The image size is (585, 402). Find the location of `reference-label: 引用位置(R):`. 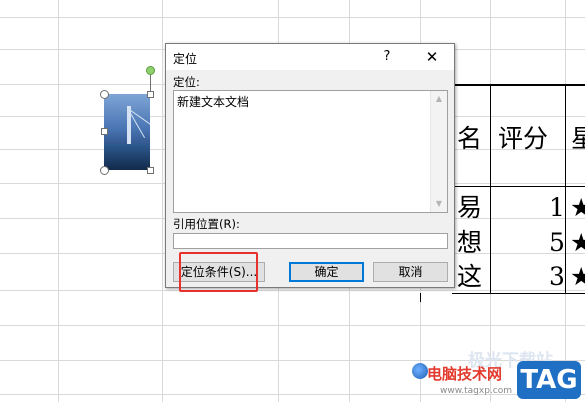

reference-label: 引用位置(R): is located at coordinates (206, 224).